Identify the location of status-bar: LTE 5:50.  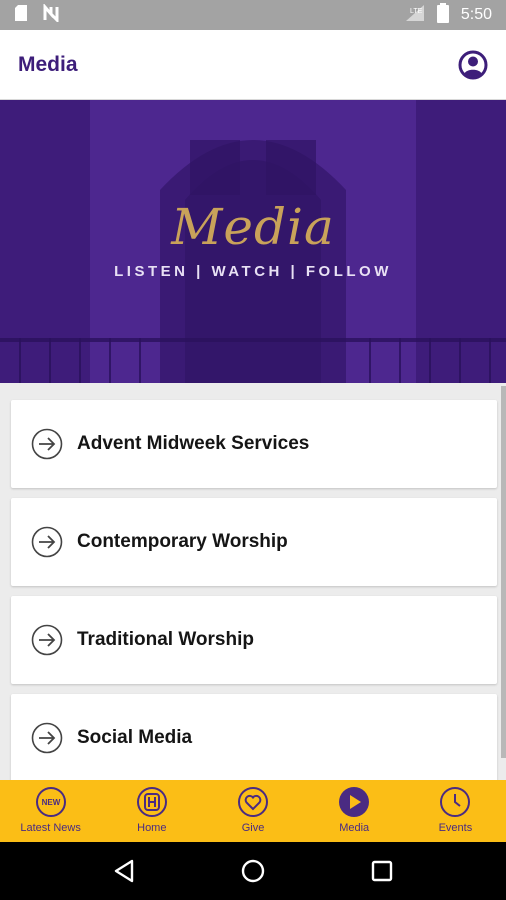
(253, 15).